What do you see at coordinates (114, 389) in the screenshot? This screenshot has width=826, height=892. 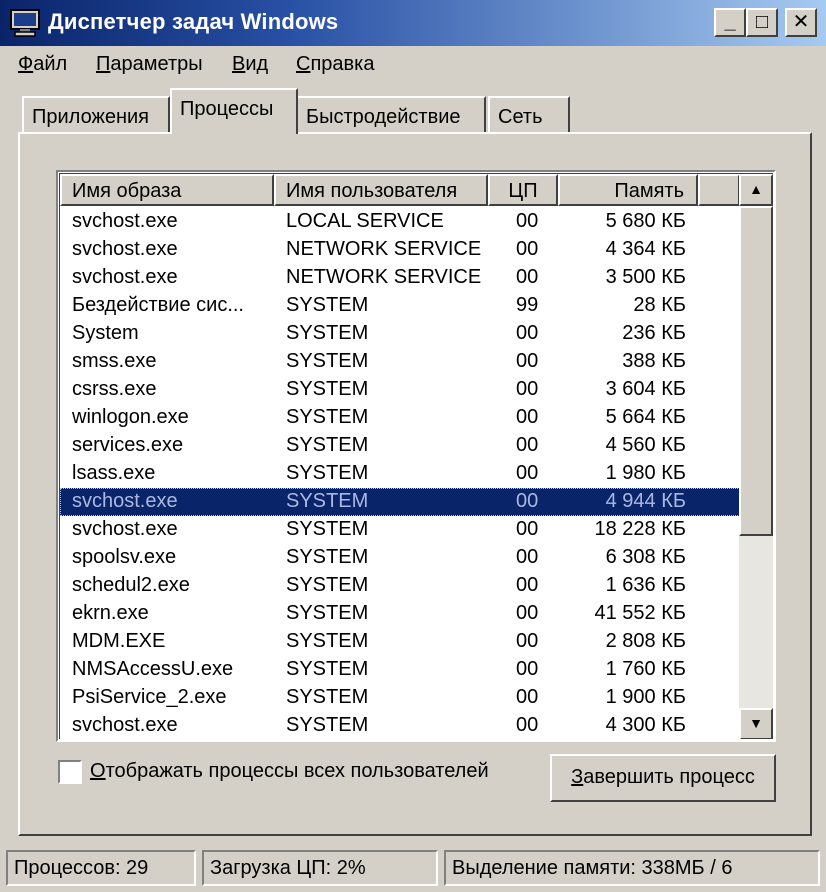 I see `cell-image-name: csrss.exe` at bounding box center [114, 389].